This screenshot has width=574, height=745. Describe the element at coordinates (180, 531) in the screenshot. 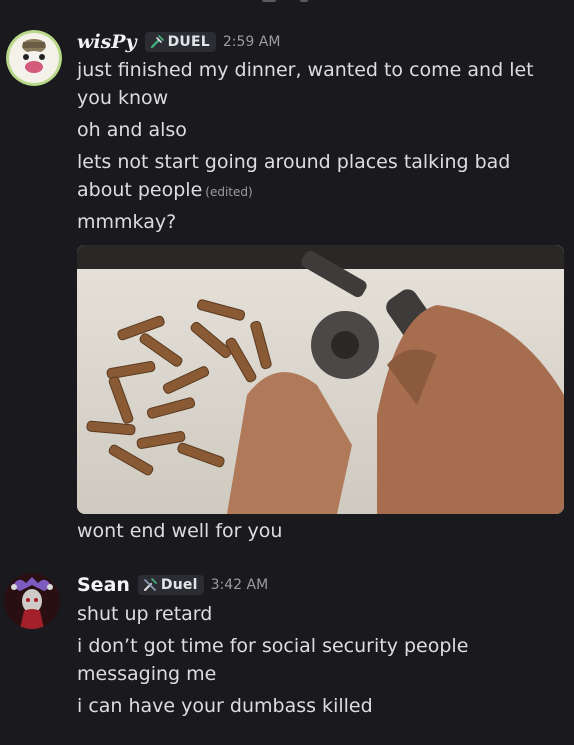

I see `message-text: wont end well for you` at that location.